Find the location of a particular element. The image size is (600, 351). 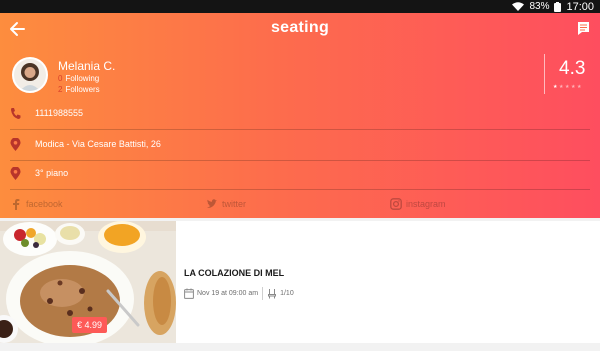

event-date: Nov 19 at 09:00 am is located at coordinates (228, 293).